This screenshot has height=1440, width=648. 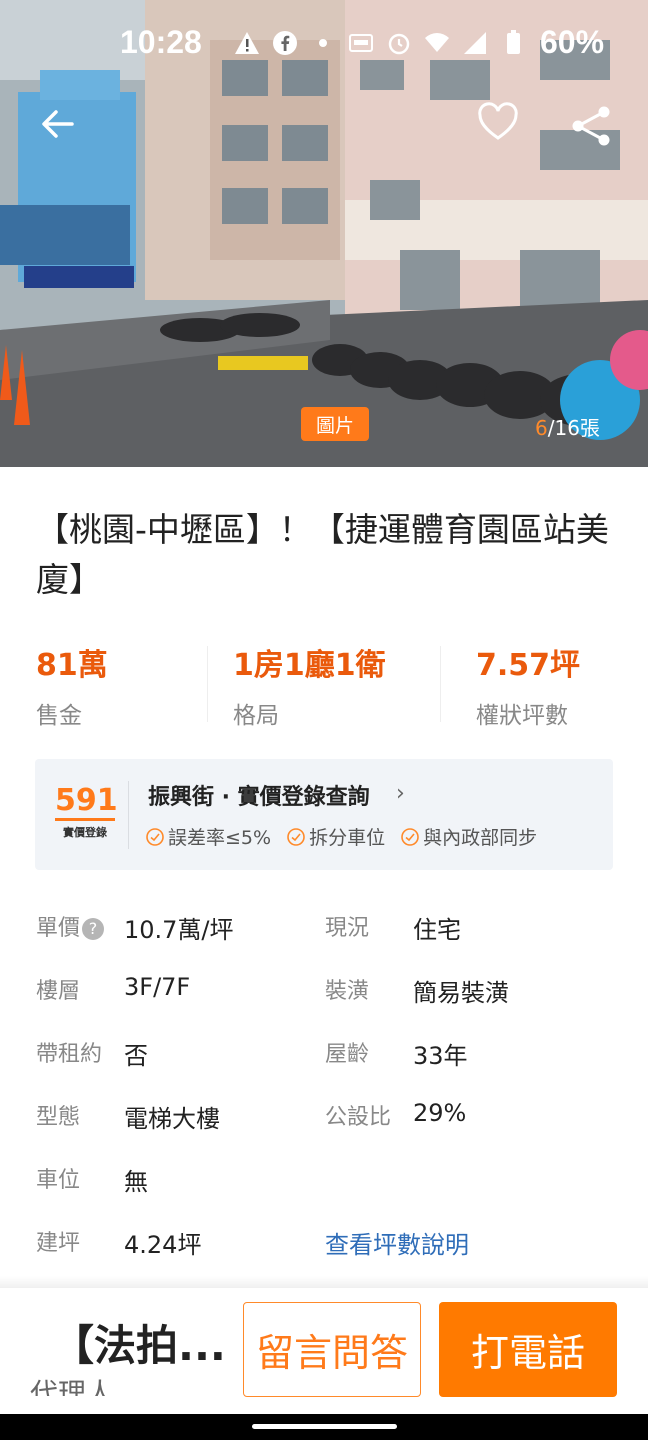 What do you see at coordinates (85, 819) in the screenshot?
I see `591-logo-bar` at bounding box center [85, 819].